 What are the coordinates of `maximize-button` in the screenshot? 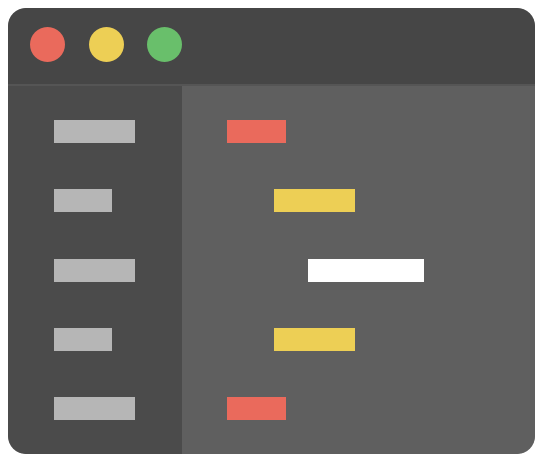 It's located at (164, 44).